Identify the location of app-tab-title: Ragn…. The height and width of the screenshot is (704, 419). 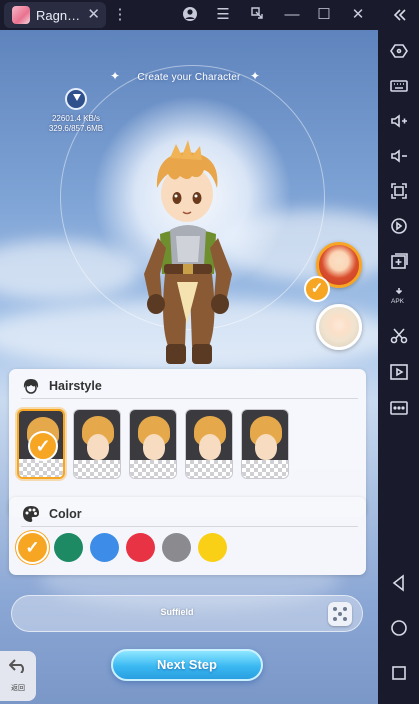
(58, 15).